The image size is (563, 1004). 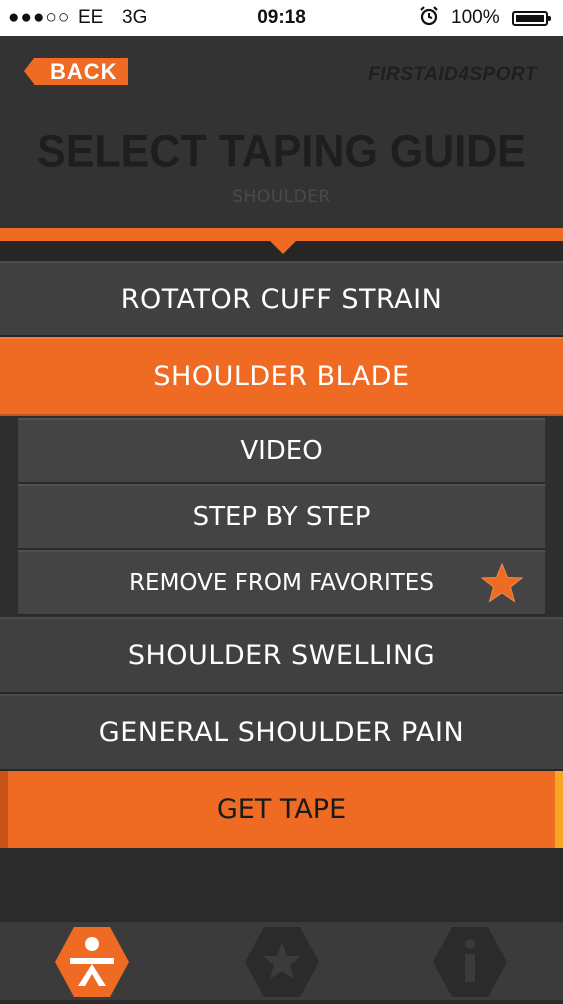 I want to click on submenu-label: REMOVE FROM FAVORITES, so click(x=281, y=583).